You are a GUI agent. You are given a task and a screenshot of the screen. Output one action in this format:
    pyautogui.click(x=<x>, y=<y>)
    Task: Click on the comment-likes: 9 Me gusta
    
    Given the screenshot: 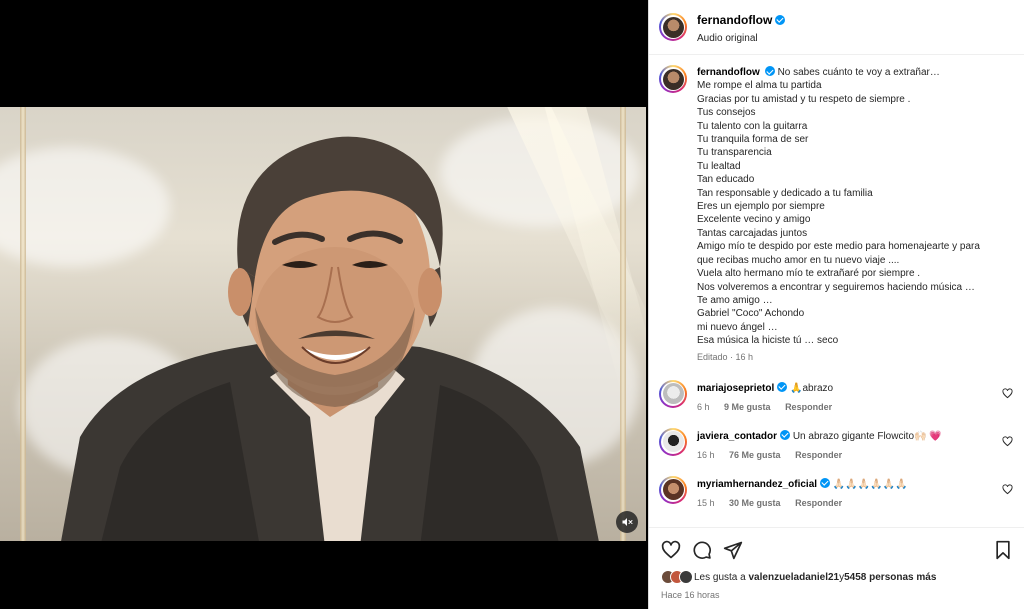 What is the action you would take?
    pyautogui.click(x=747, y=407)
    